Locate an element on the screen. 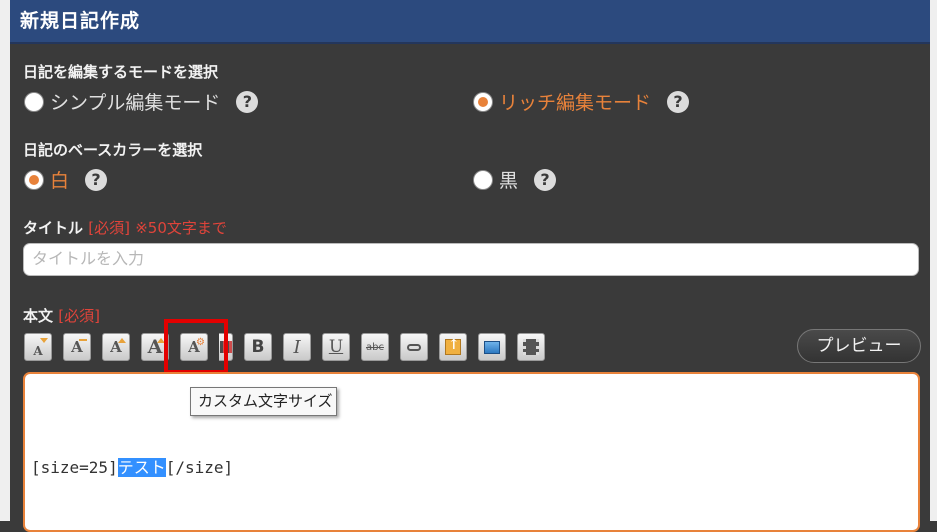  upload-icon is located at coordinates (453, 346).